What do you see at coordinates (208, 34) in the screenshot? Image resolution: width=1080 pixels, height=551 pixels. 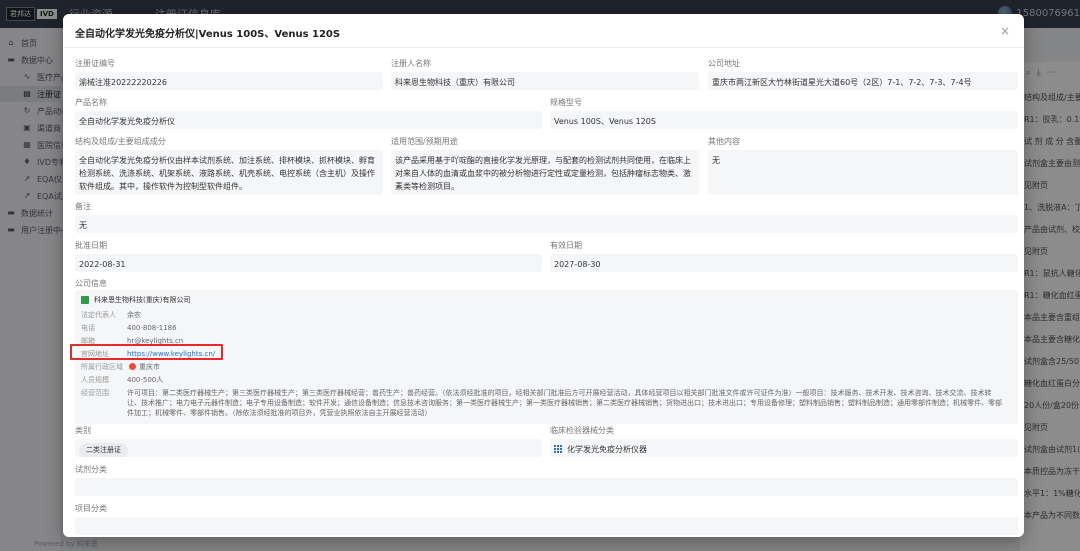 I see `modal-title: 全自动化学发光免疫分析仪|Venus 100S、Venus 120S` at bounding box center [208, 34].